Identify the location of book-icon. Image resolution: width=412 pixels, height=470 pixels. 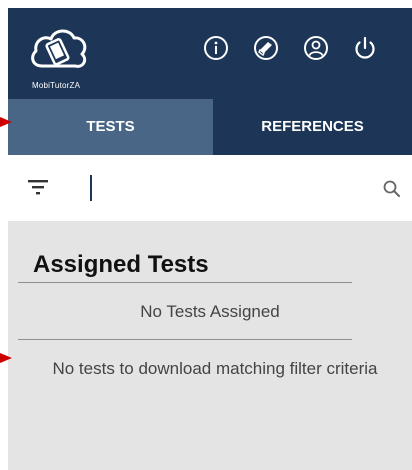
(266, 48).